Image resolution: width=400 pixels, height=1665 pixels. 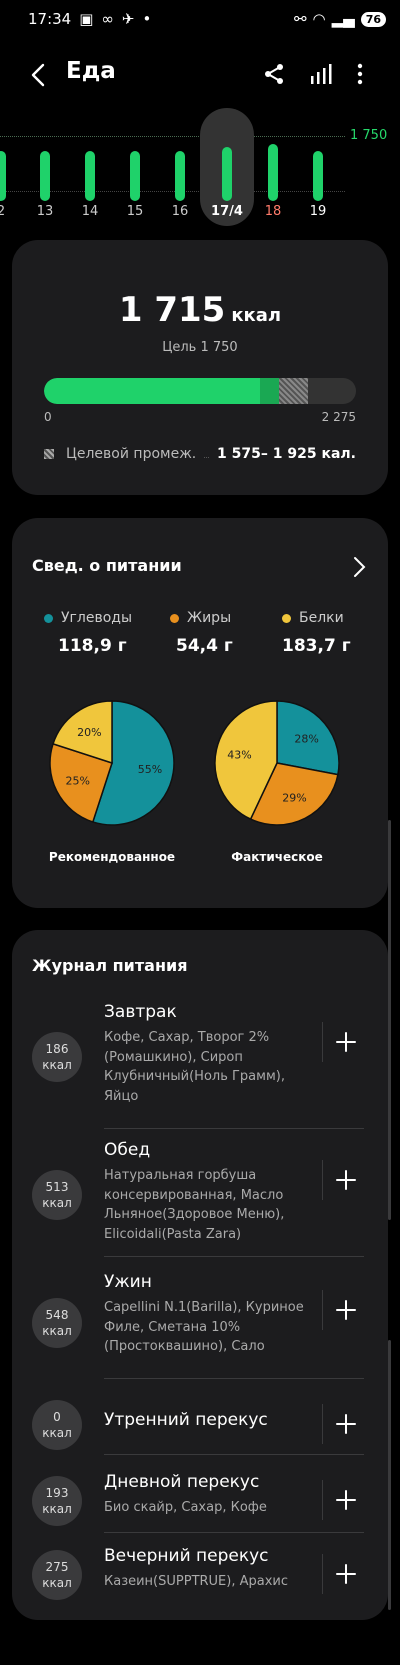 I want to click on carbs-value: 118,9 г, so click(x=92, y=646).